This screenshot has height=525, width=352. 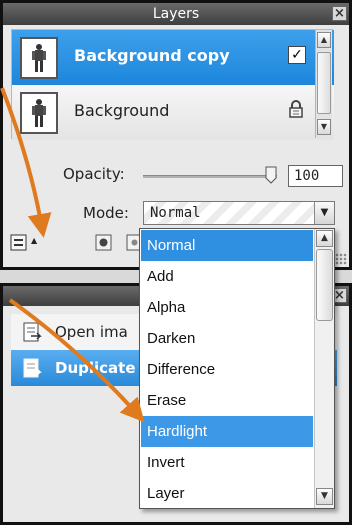 I want to click on layers-titlebar: Layers ×, so click(x=176, y=14).